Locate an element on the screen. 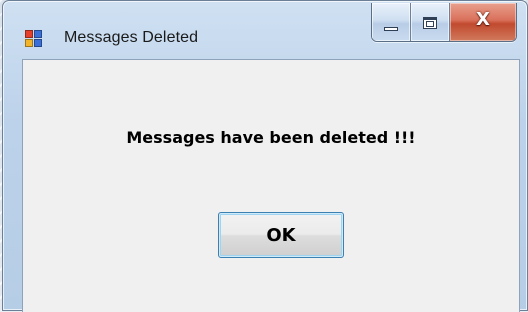 This screenshot has height=312, width=528. icon-square-red is located at coordinates (29, 34).